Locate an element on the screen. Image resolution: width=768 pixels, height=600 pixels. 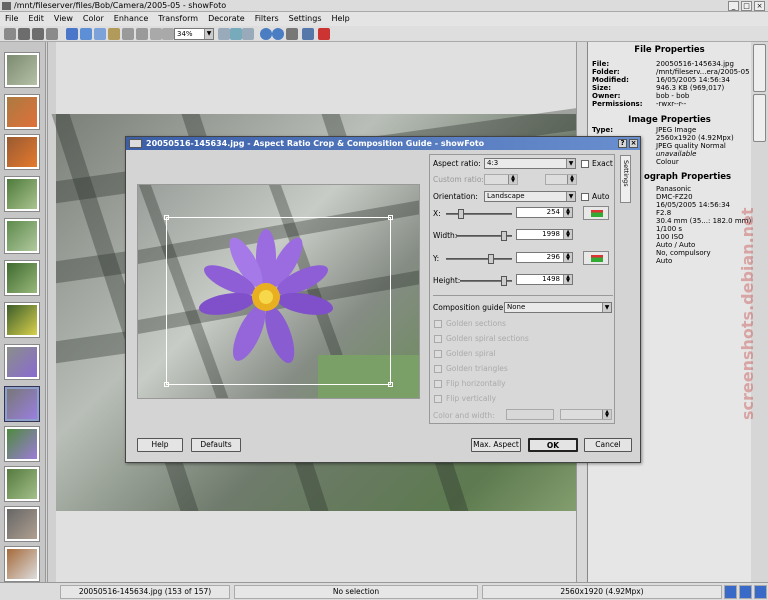
defaults-button: Defaults is located at coordinates (216, 445).